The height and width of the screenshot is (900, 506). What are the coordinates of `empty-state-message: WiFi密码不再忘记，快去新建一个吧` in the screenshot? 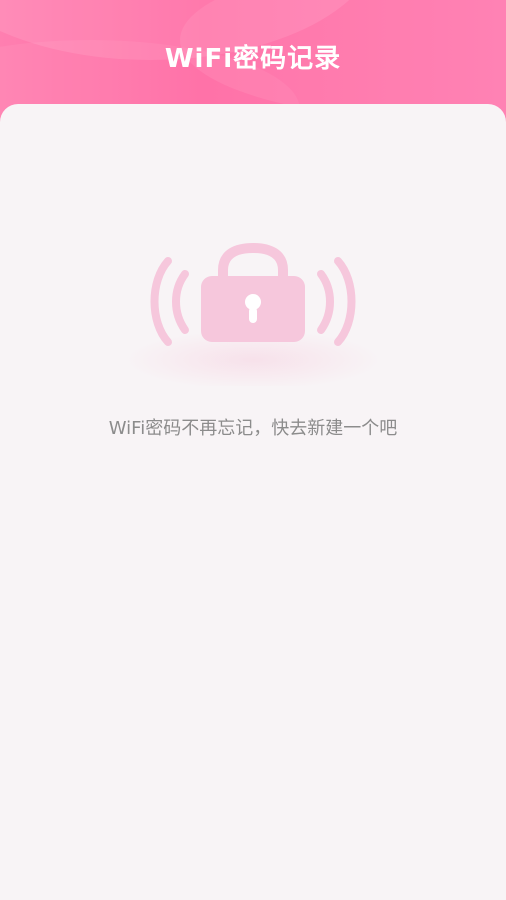 It's located at (253, 428).